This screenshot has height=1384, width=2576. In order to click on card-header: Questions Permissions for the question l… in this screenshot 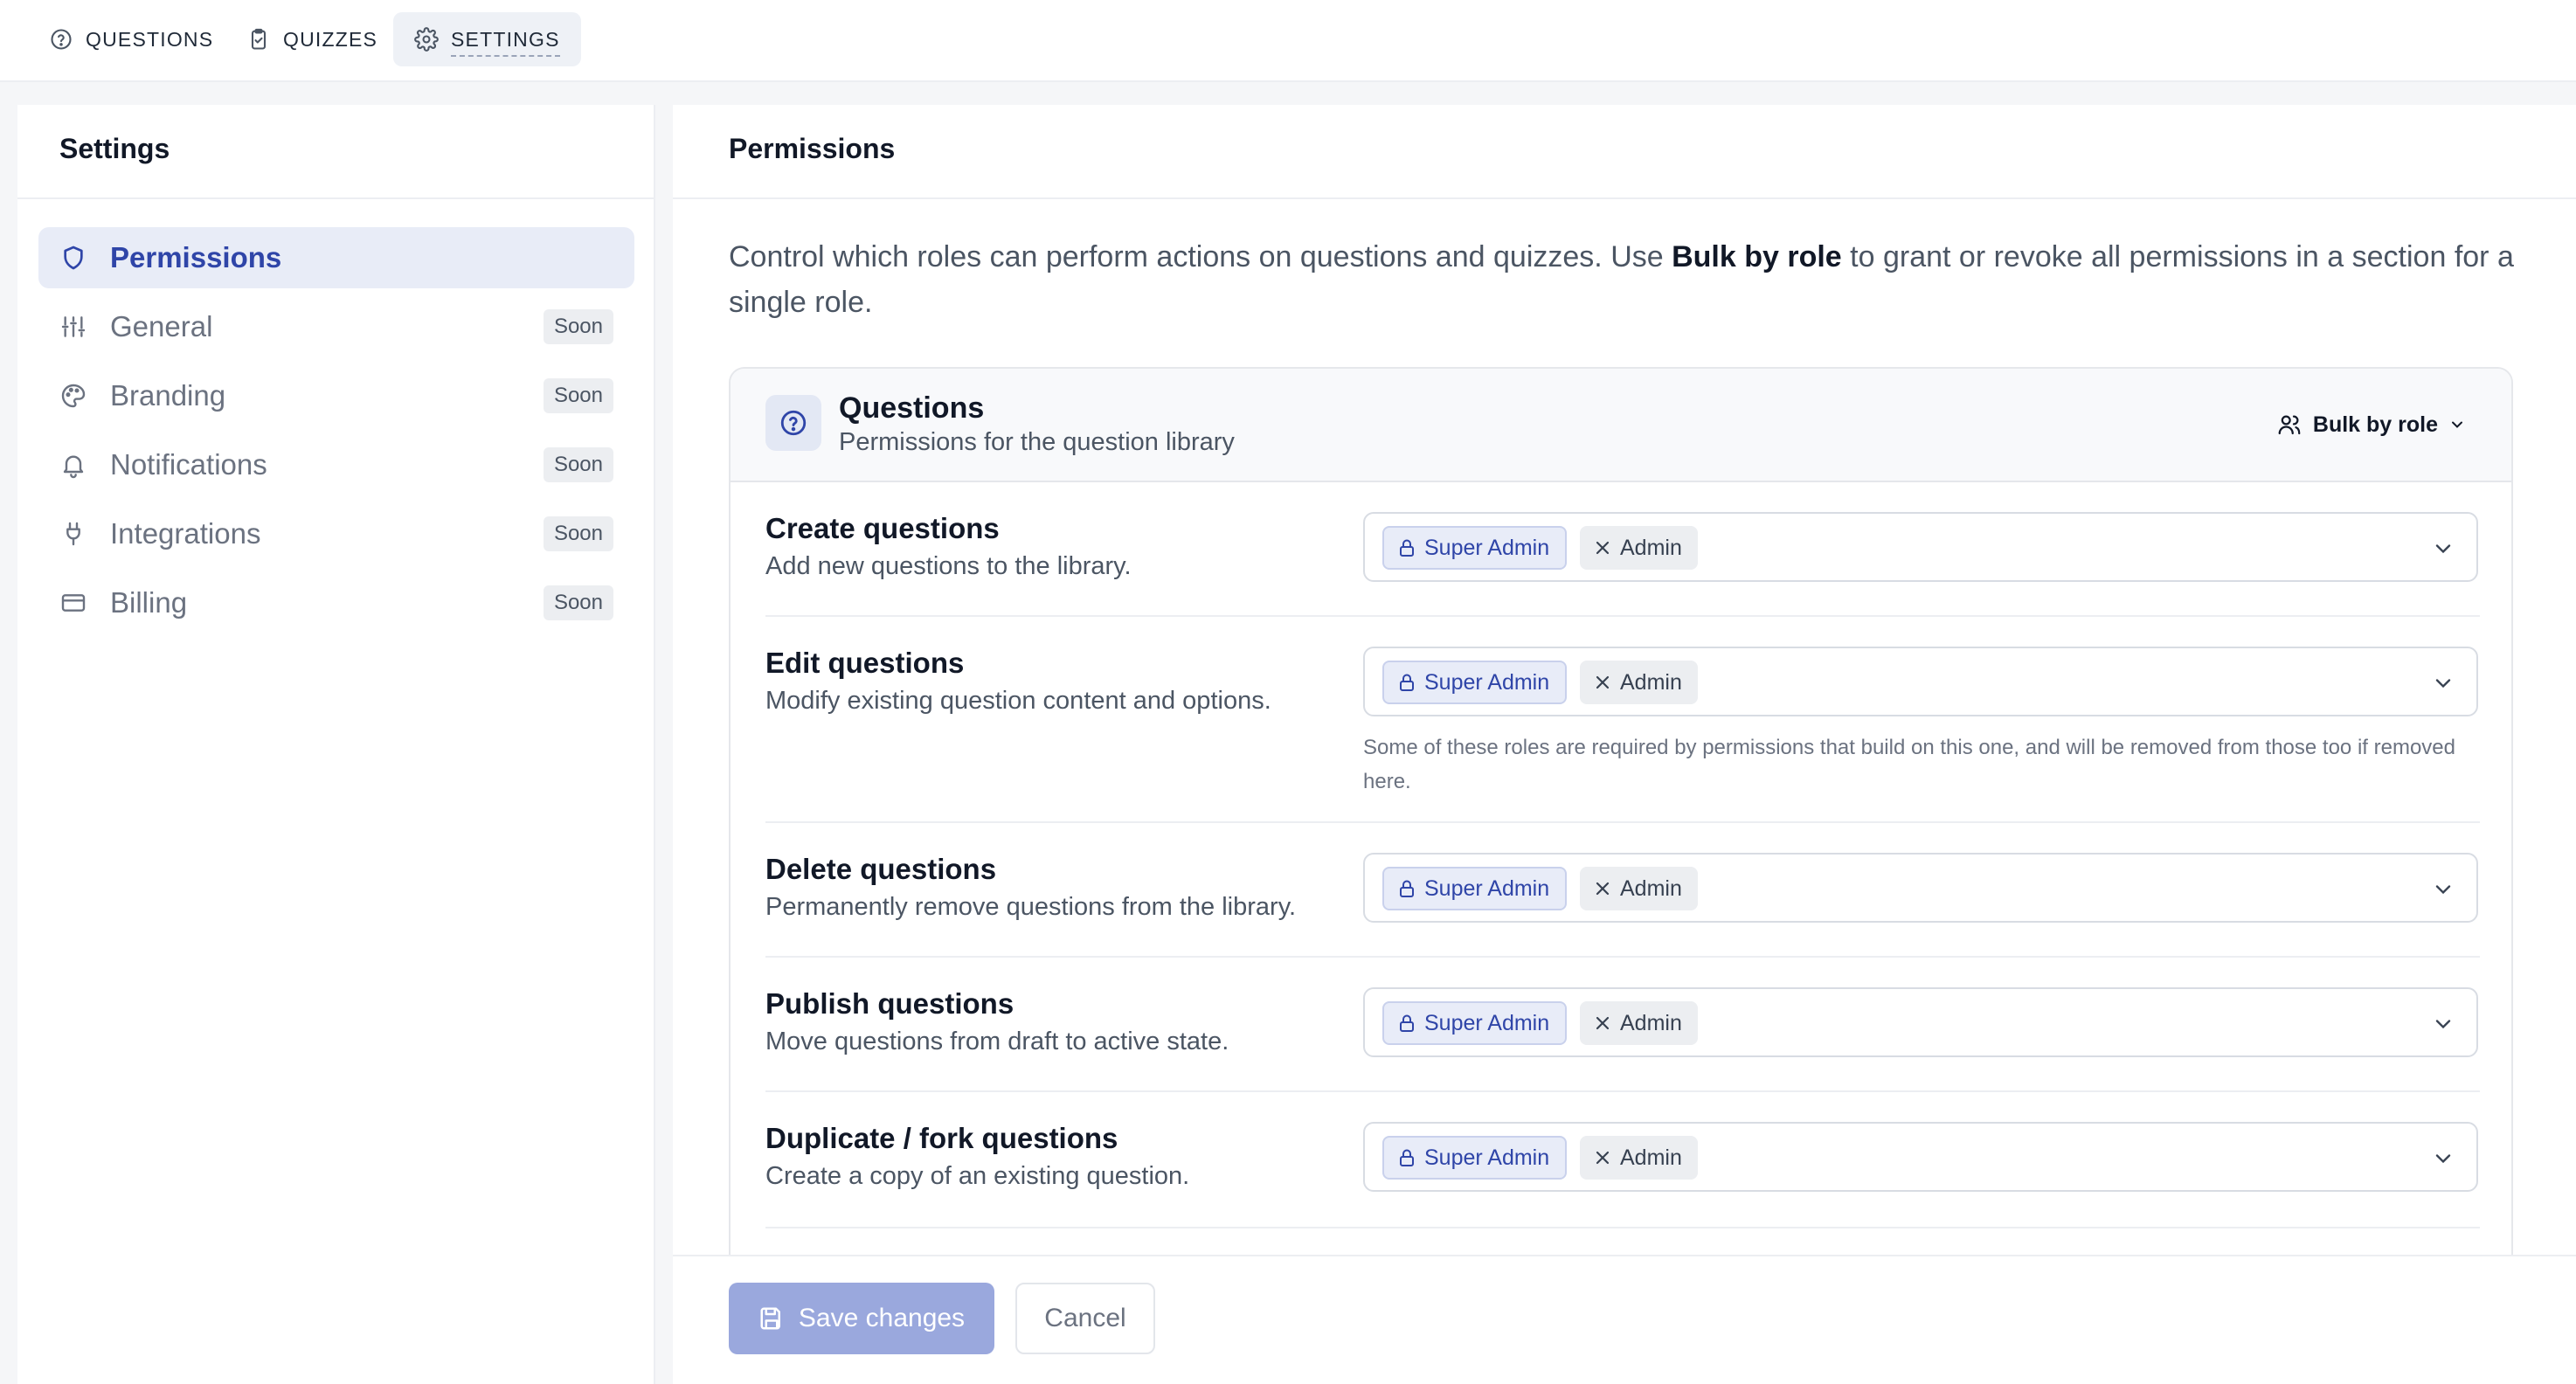, I will do `click(1621, 425)`.